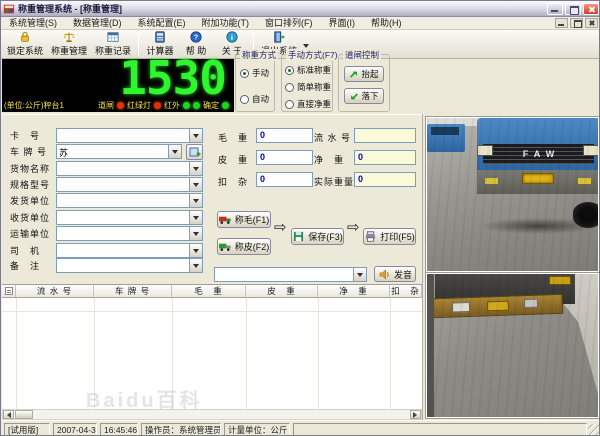  Describe the element at coordinates (129, 217) in the screenshot. I see `receiver-unit-combo` at that location.